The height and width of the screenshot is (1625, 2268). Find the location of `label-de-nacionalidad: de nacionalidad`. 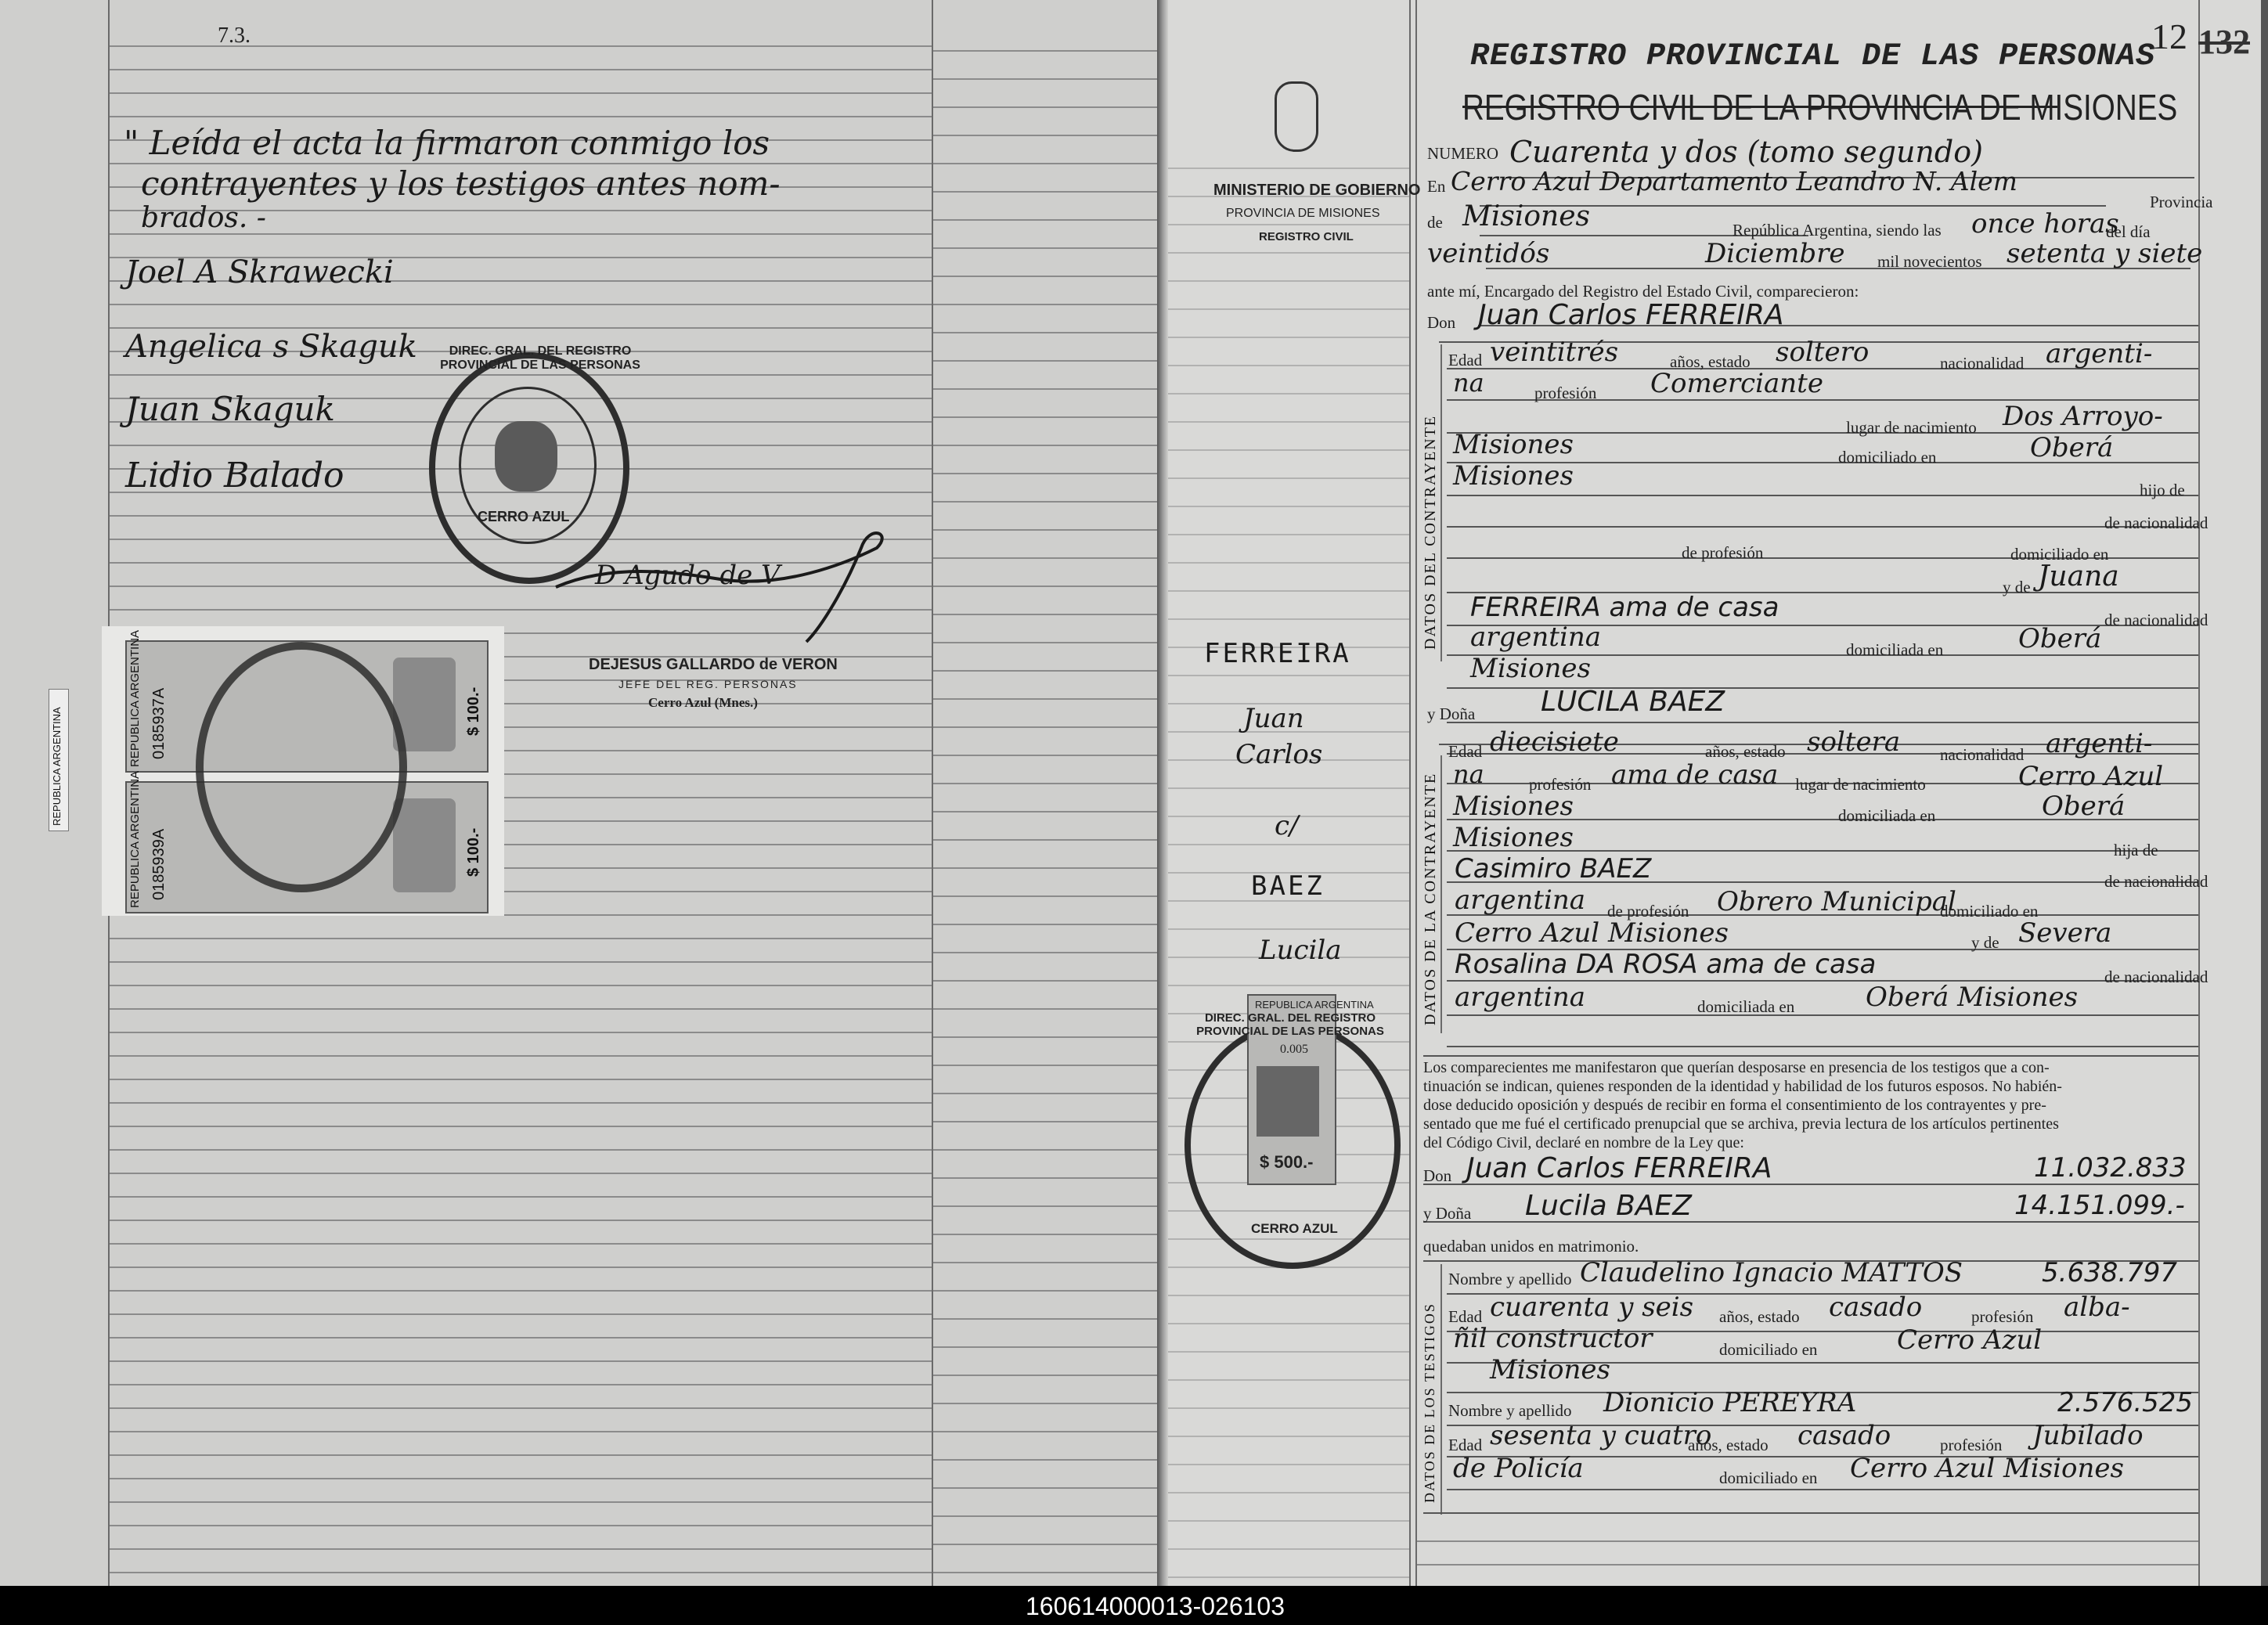

label-de-nacionalidad: de nacionalidad is located at coordinates (2156, 522).